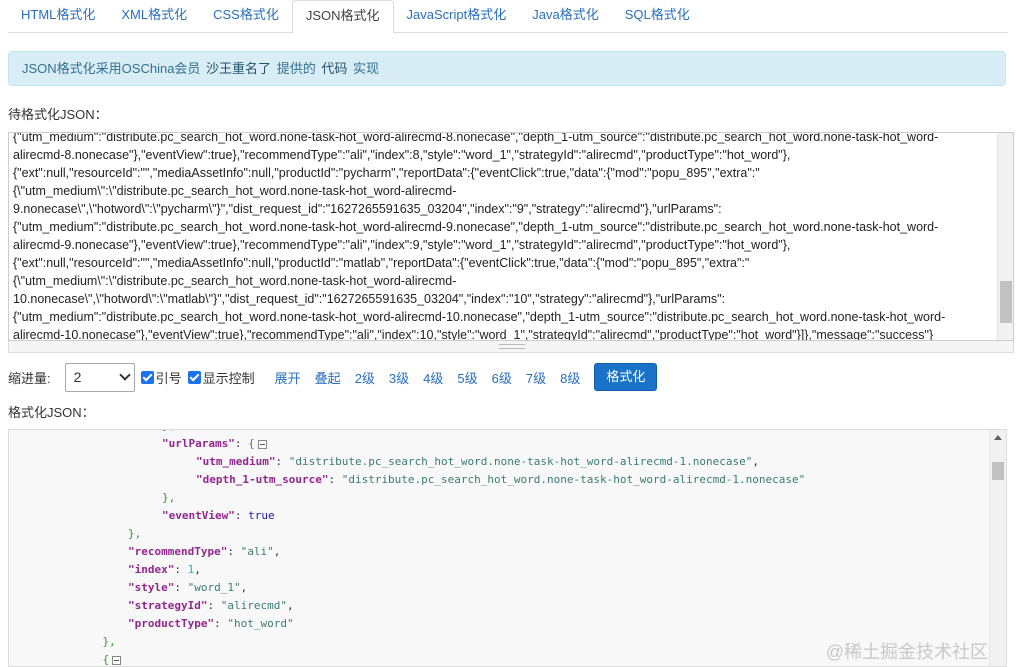 This screenshot has height=667, width=1023. Describe the element at coordinates (467, 377) in the screenshot. I see `level-link-3: 5级` at that location.